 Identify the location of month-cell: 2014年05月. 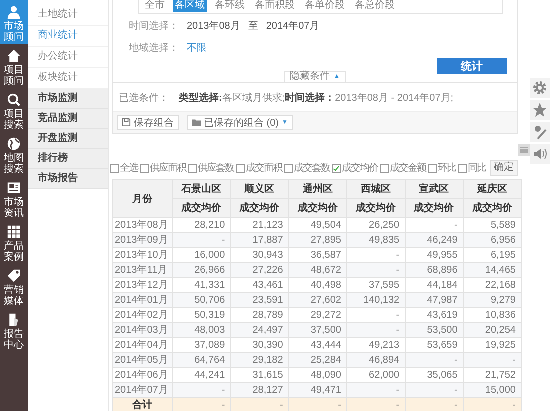
(142, 360).